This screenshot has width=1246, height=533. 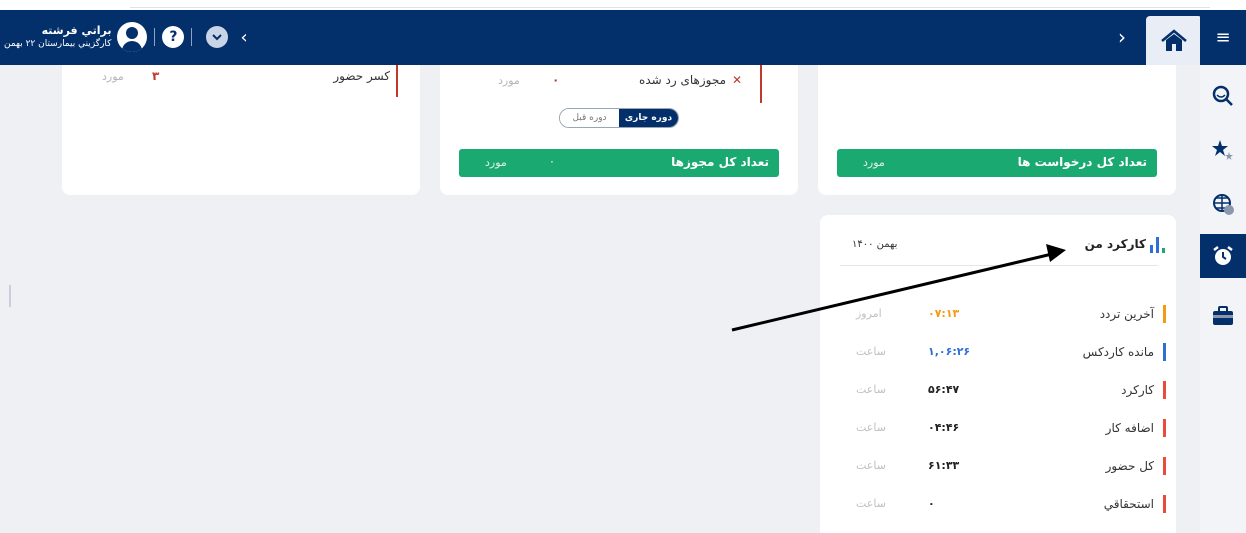 I want to click on total-requests-unit: مورد, so click(x=874, y=162).